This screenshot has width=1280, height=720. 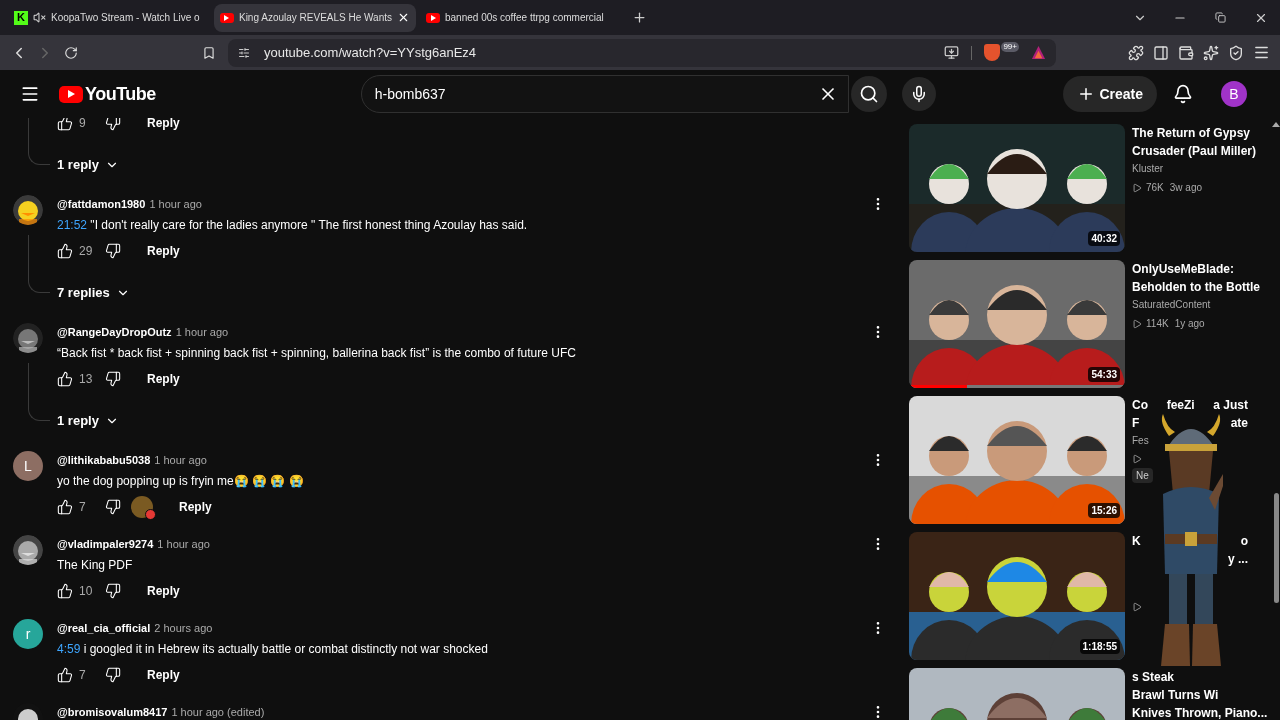 What do you see at coordinates (1196, 142) in the screenshot?
I see `video-title: The Return of Gypsy Crusader (Paul Miller)` at bounding box center [1196, 142].